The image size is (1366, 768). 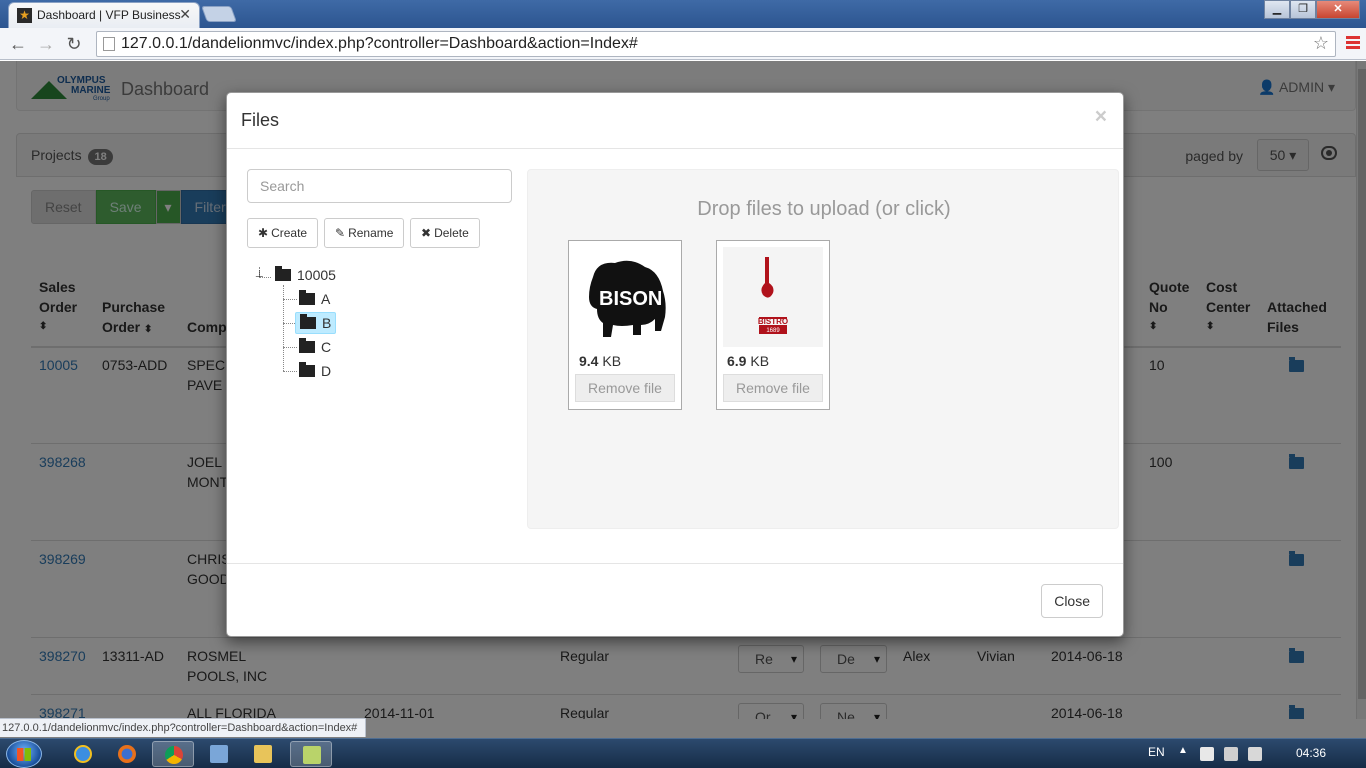 What do you see at coordinates (74, 44) in the screenshot?
I see `reload-icon: ↻` at bounding box center [74, 44].